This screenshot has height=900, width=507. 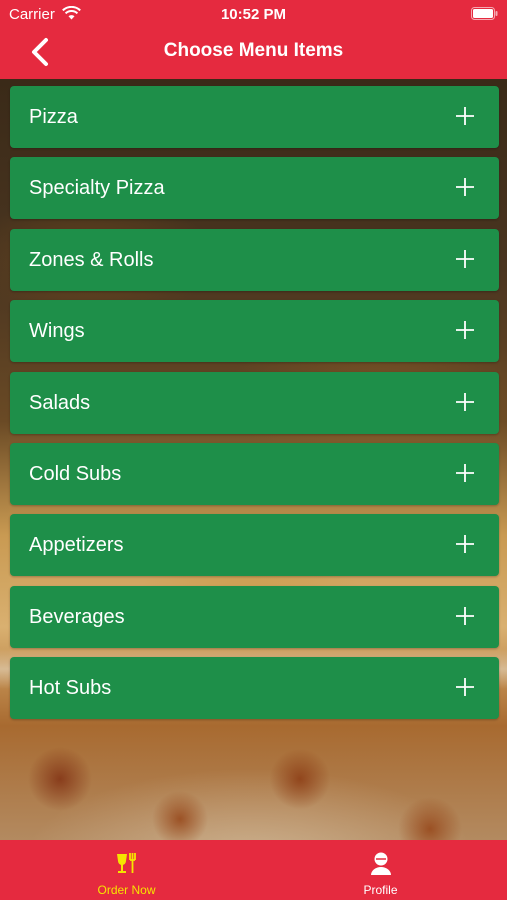 I want to click on menu-item-specialty-pizza: Specialty Pizza, so click(x=254, y=188).